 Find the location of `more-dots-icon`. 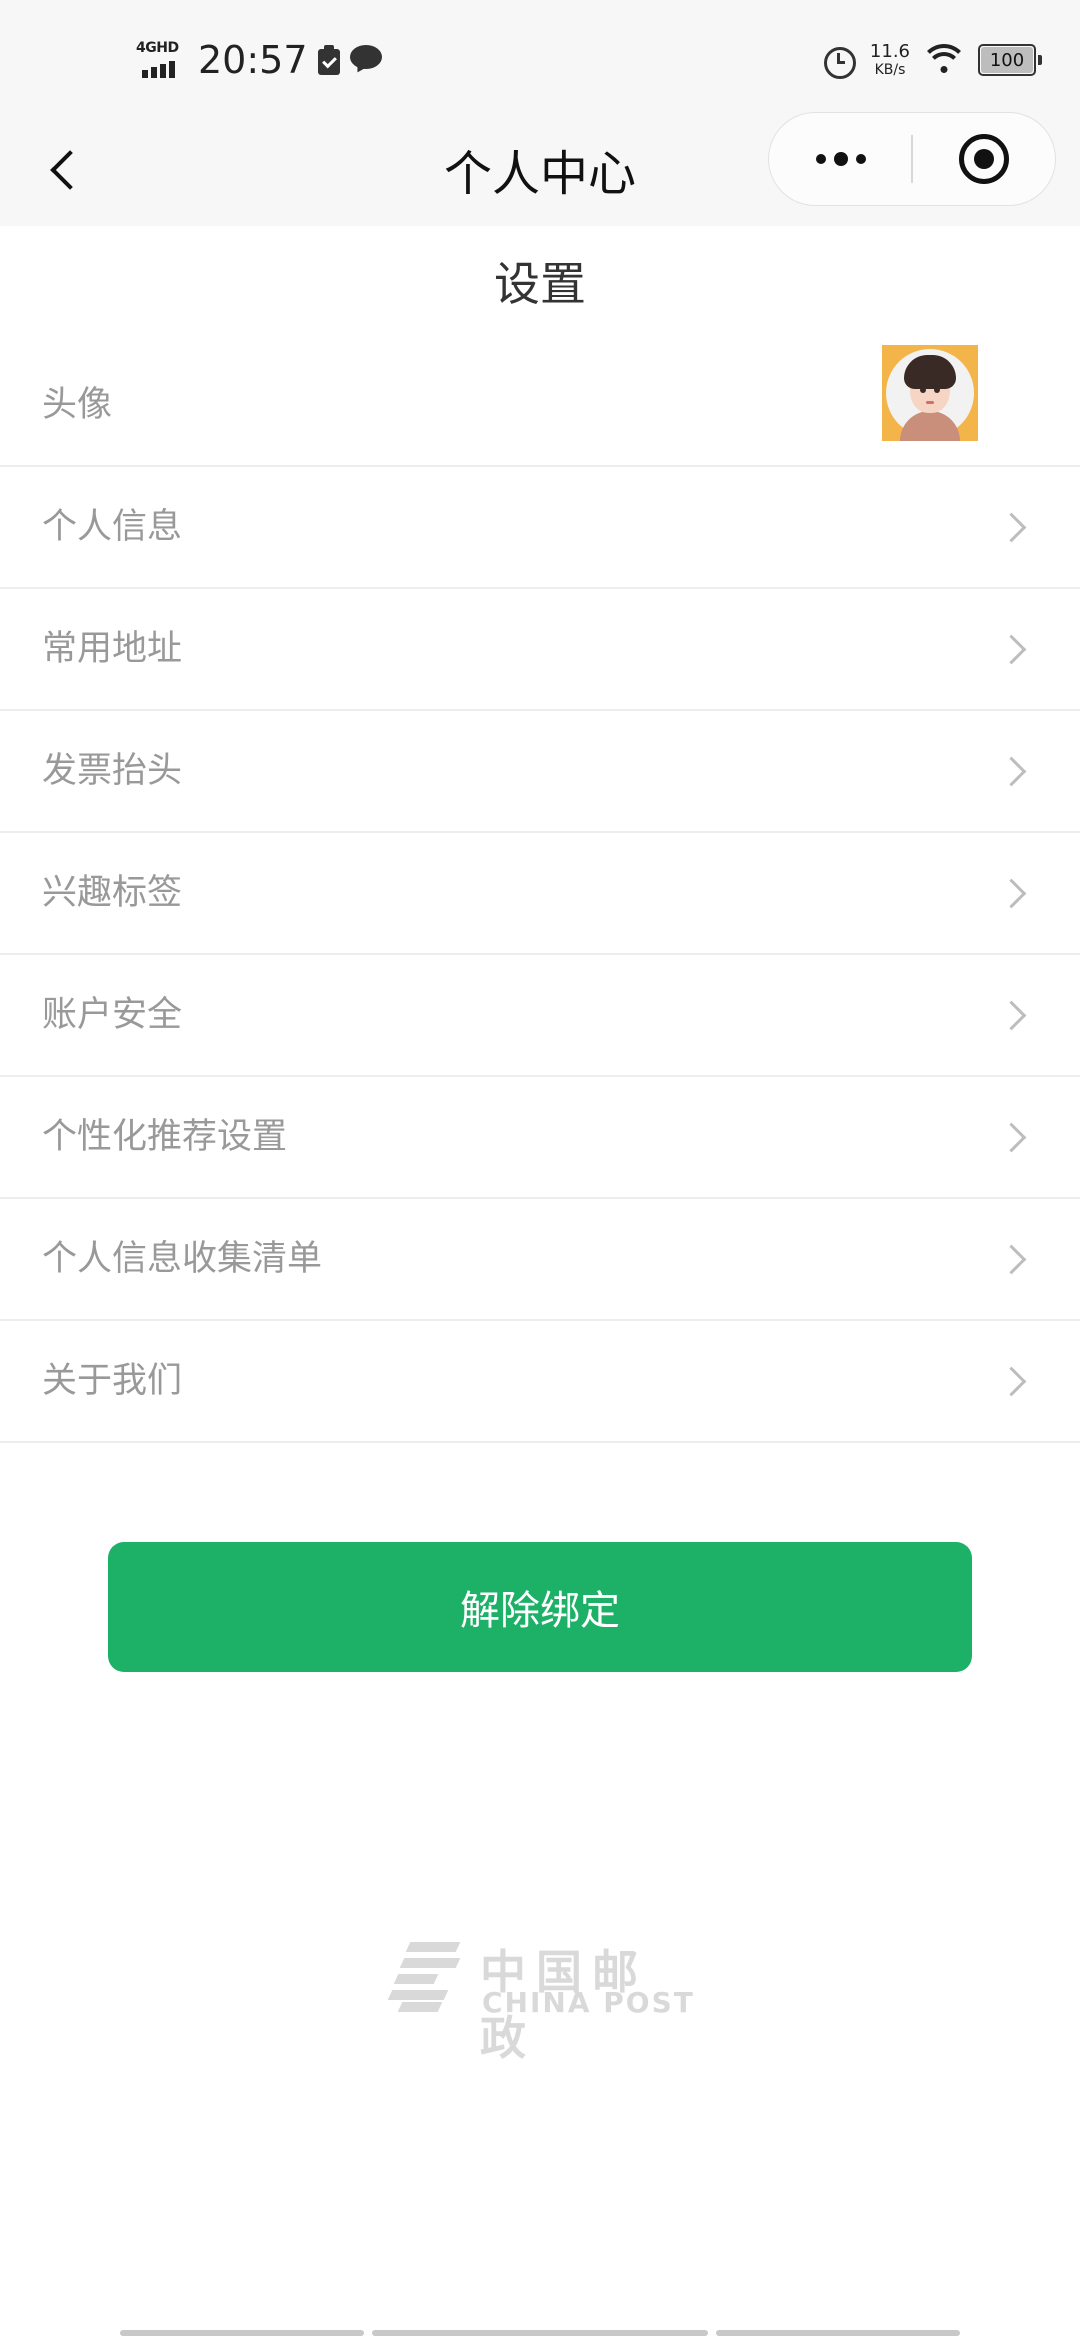

more-dots-icon is located at coordinates (820, 159).